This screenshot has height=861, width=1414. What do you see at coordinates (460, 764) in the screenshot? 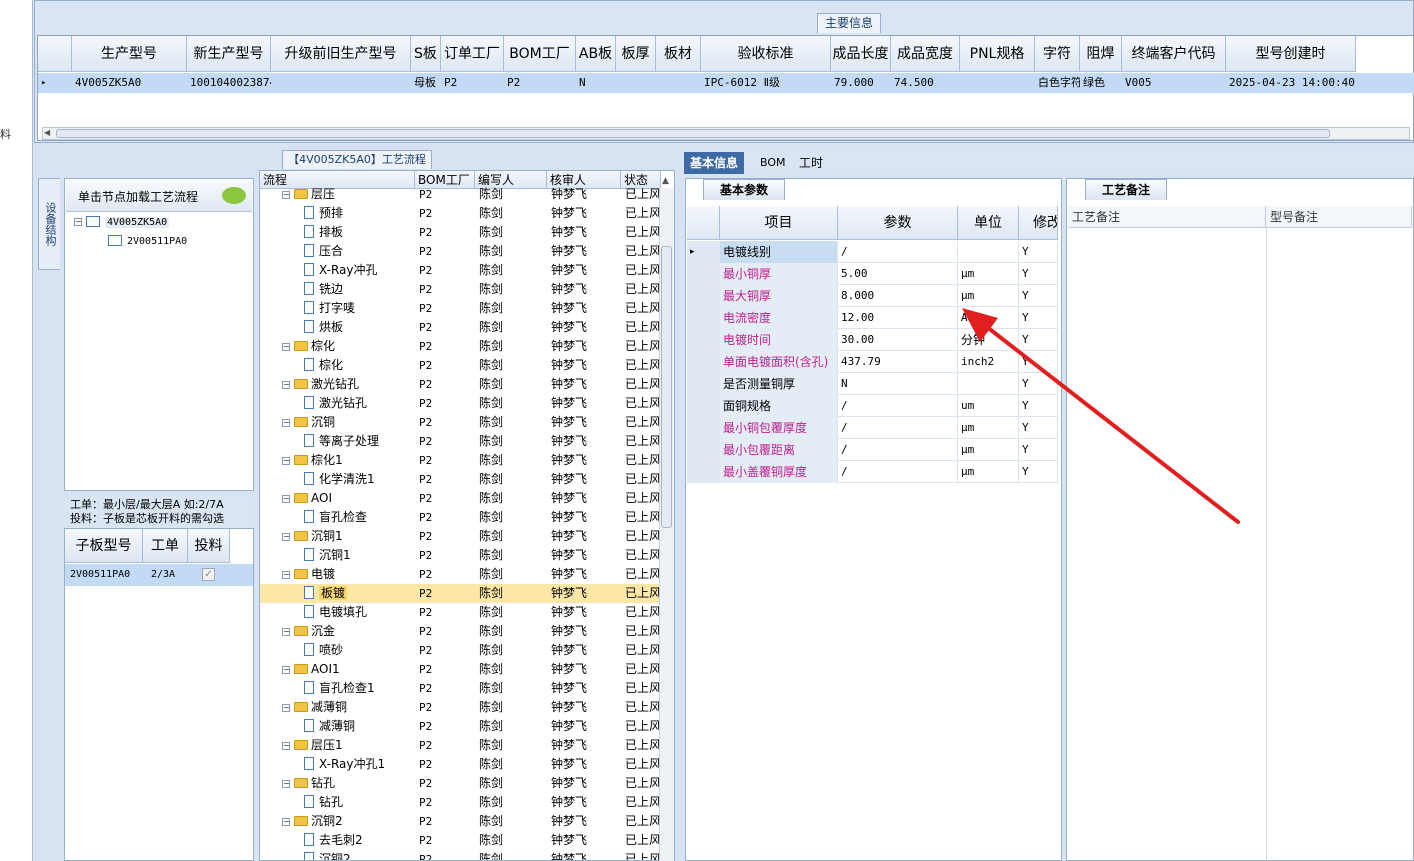
I see `flow-row: X-Ray冲孔1 P2 陈剑 钟梦飞 已上风` at bounding box center [460, 764].